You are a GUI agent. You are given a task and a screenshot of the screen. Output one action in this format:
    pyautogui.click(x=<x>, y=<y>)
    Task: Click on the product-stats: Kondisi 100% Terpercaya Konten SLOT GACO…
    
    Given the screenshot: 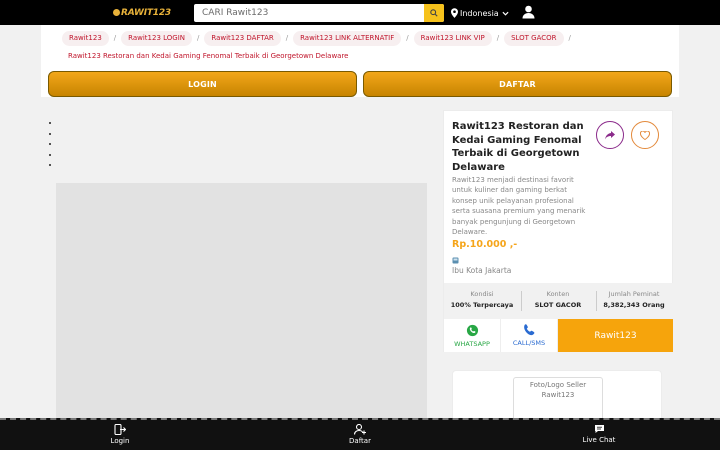 What is the action you would take?
    pyautogui.click(x=558, y=301)
    